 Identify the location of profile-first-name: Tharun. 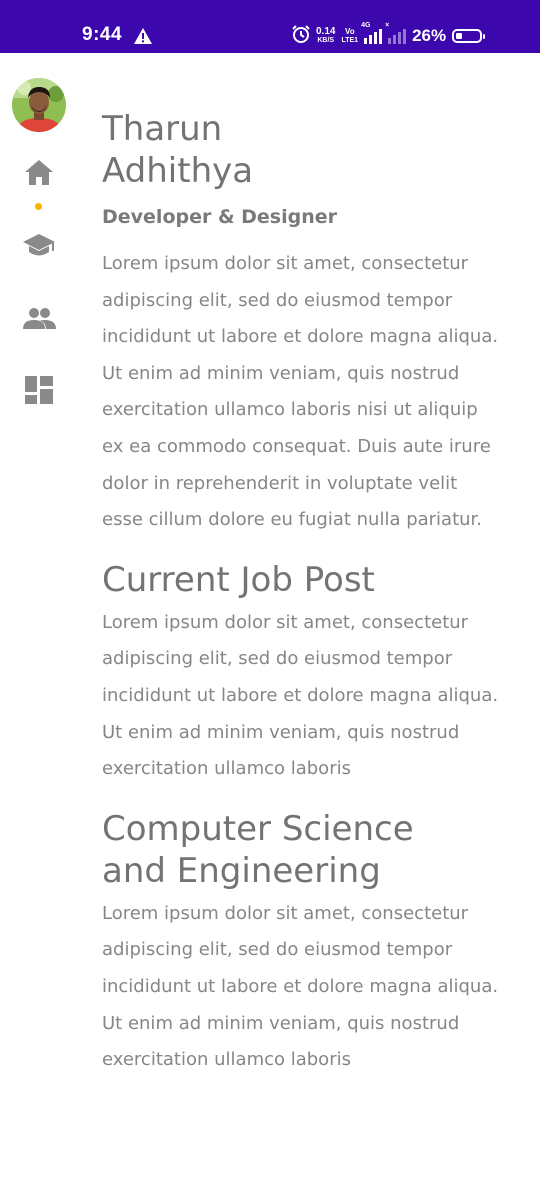
(162, 129).